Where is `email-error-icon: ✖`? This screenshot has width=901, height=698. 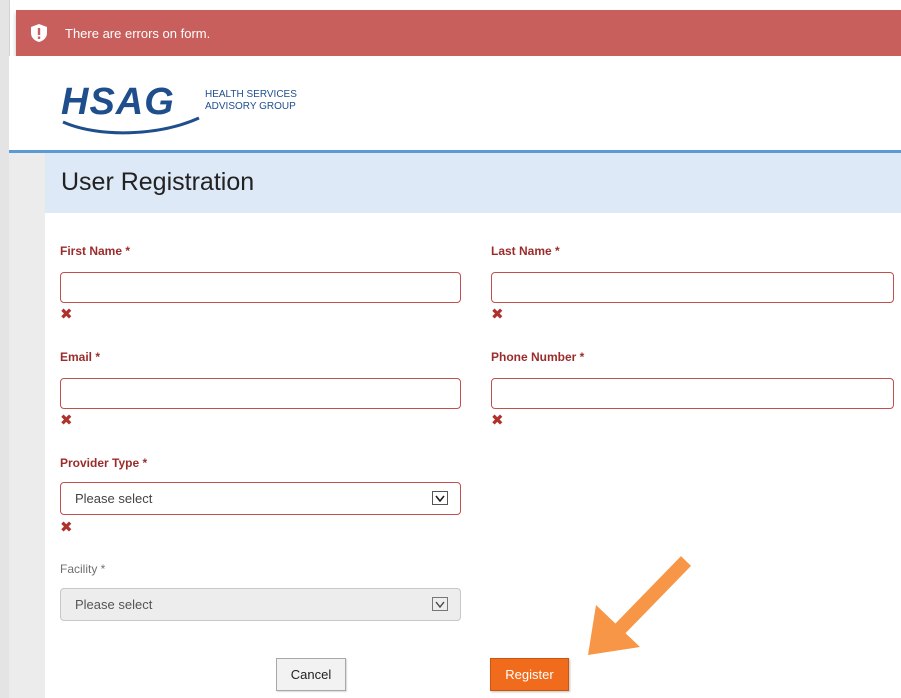 email-error-icon: ✖ is located at coordinates (66, 420).